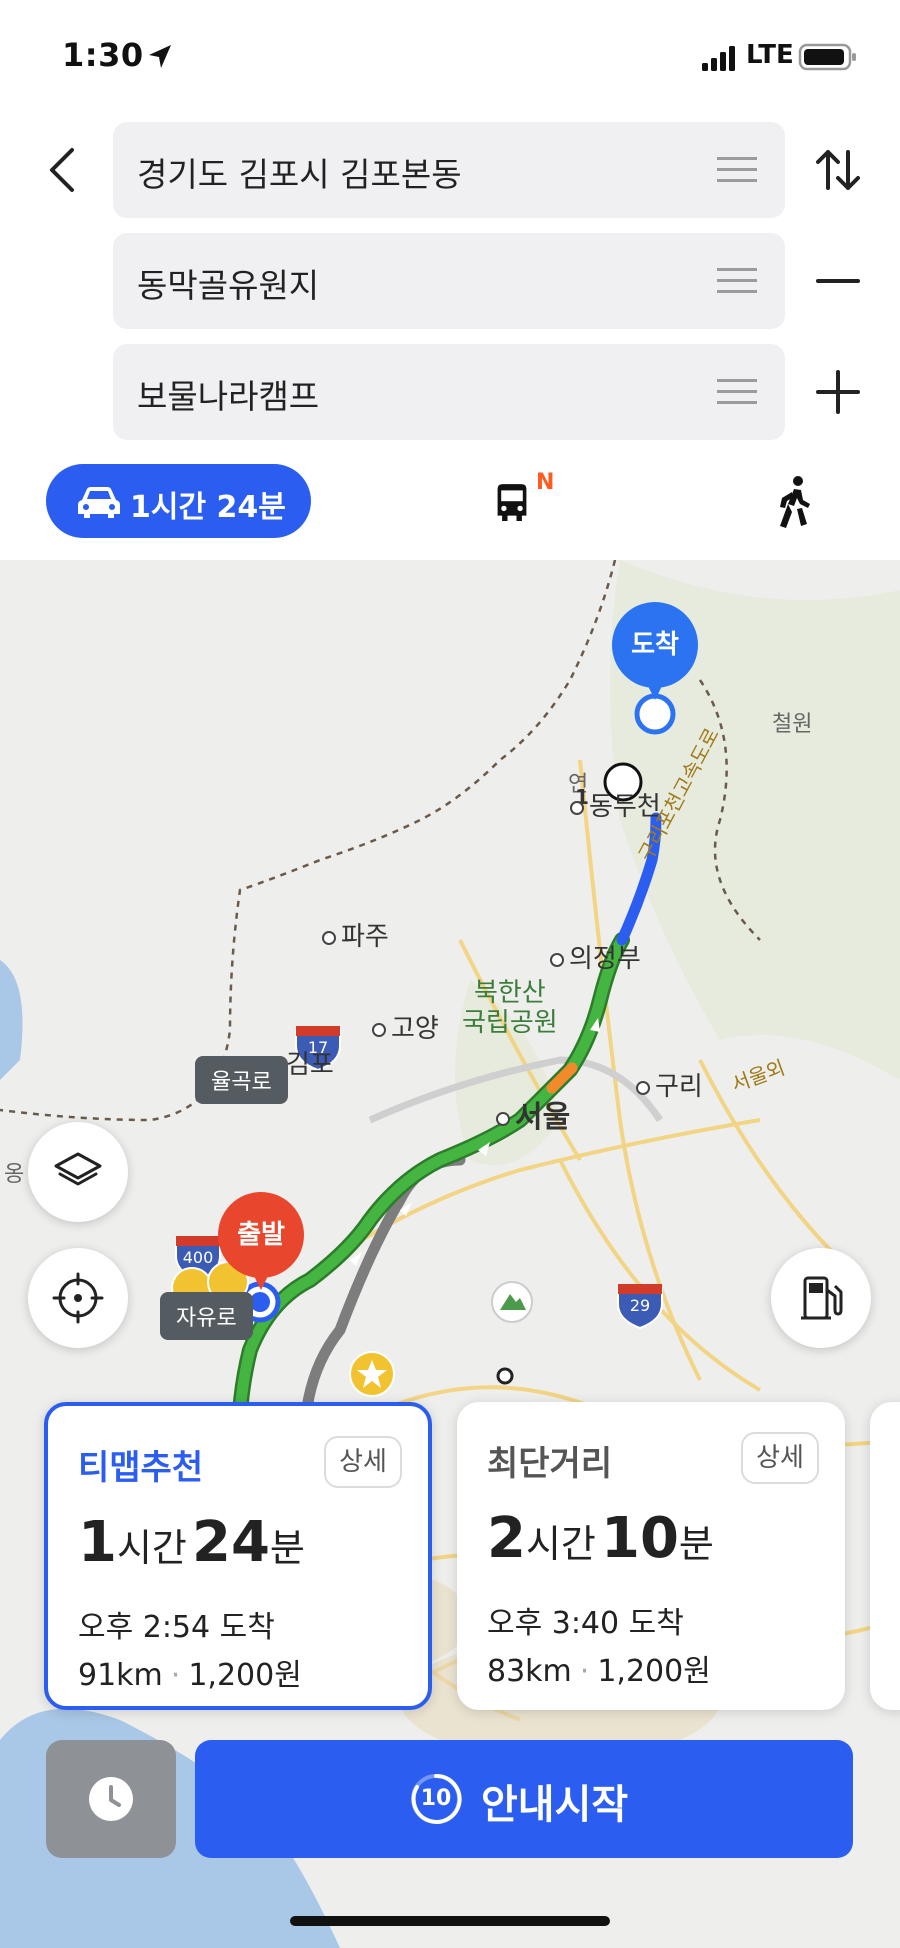 This screenshot has height=1948, width=900. I want to click on tab-transit: N, so click(526, 502).